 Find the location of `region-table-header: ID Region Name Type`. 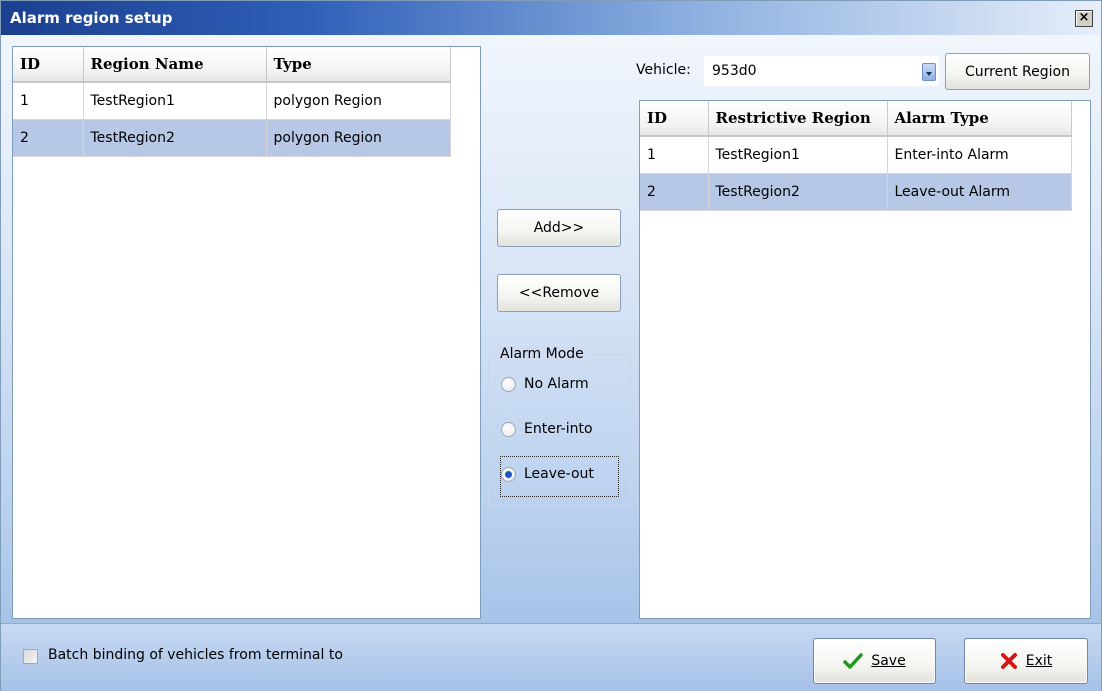

region-table-header: ID Region Name Type is located at coordinates (232, 65).